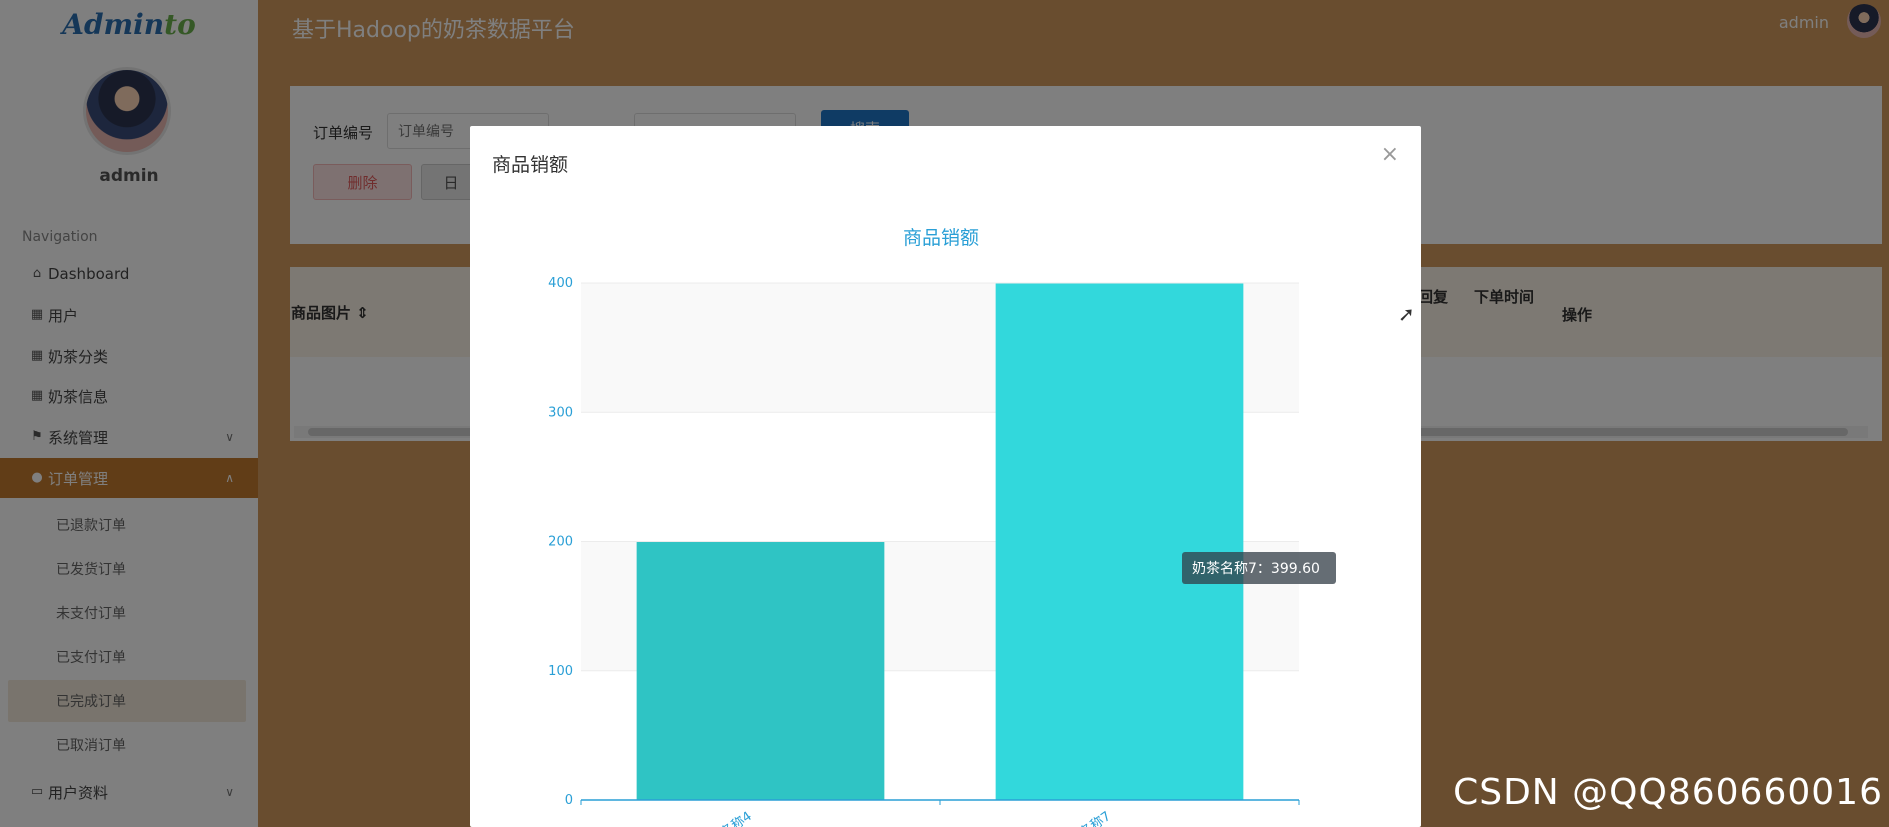 The image size is (1889, 827). I want to click on chart-tooltip: 奶茶名称7：399.60, so click(1259, 568).